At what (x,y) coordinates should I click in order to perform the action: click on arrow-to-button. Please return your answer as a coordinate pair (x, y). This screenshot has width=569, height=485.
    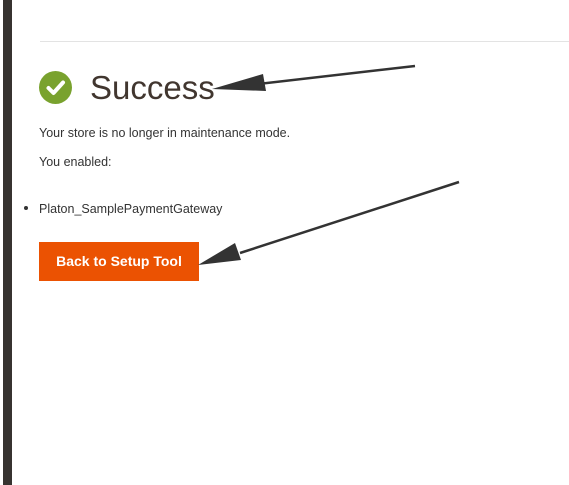
    Looking at the image, I should click on (329, 222).